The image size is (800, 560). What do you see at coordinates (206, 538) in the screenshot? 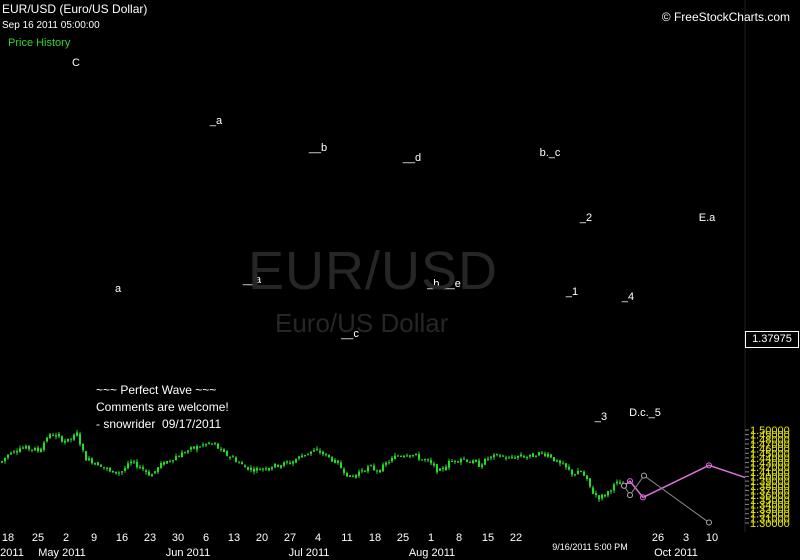
I see `date-tick-label: 6` at bounding box center [206, 538].